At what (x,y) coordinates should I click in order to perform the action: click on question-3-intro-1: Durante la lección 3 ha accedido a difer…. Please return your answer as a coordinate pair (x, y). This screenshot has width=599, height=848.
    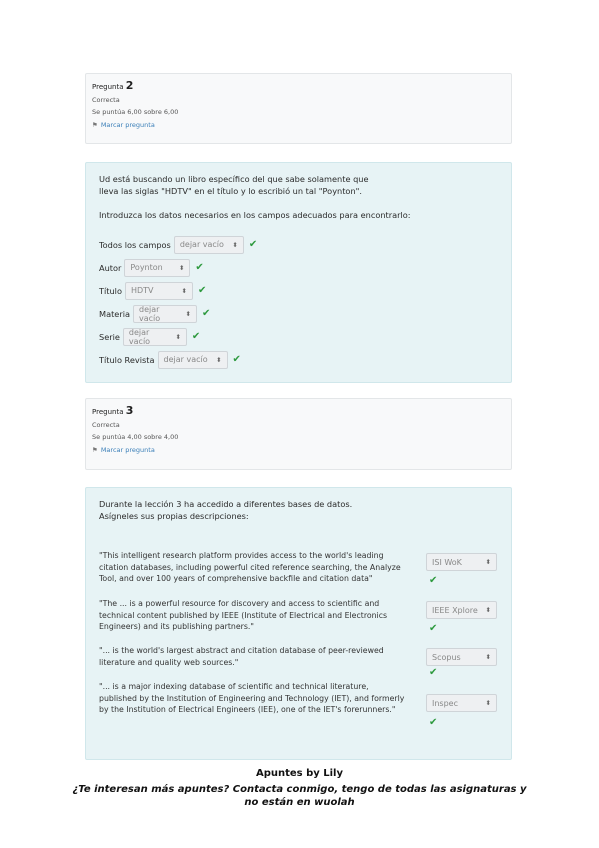
    Looking at the image, I should click on (226, 504).